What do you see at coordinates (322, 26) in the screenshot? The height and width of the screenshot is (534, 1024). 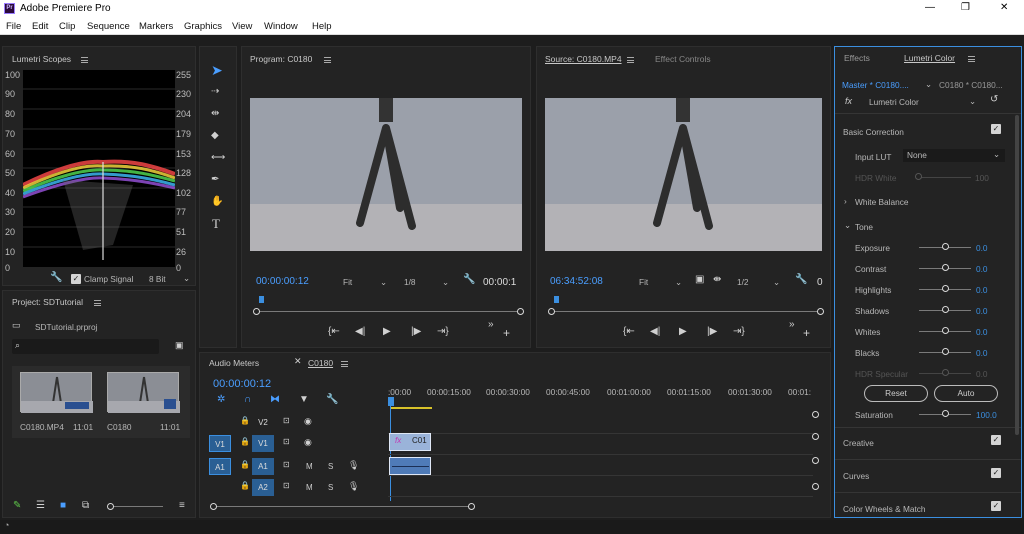 I see `menu-help: Help` at bounding box center [322, 26].